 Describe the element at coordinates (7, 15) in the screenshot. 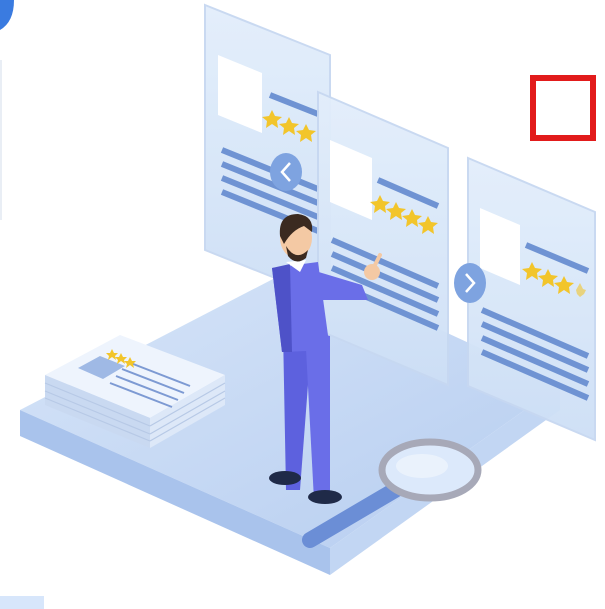

I see `corner-accent-top-left` at that location.